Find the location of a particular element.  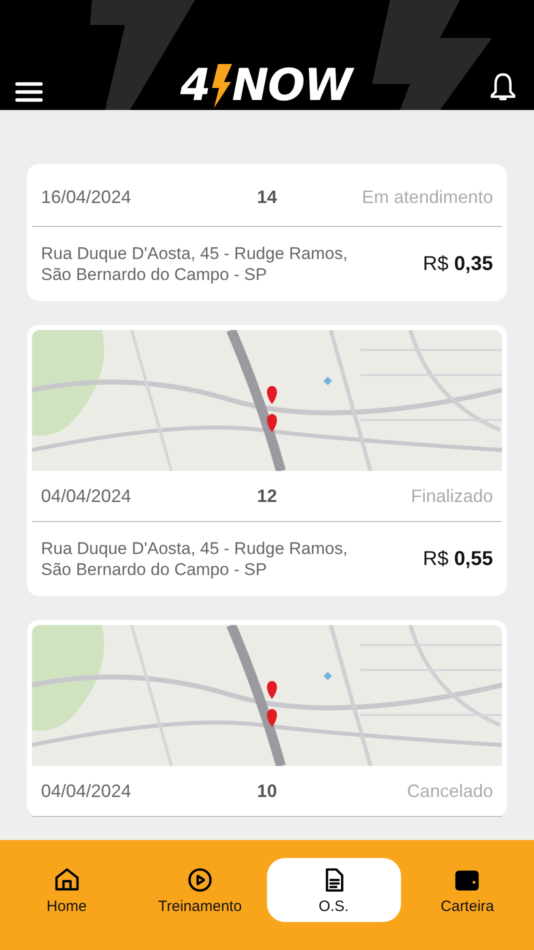

order-status: Finalizado is located at coordinates (451, 496).